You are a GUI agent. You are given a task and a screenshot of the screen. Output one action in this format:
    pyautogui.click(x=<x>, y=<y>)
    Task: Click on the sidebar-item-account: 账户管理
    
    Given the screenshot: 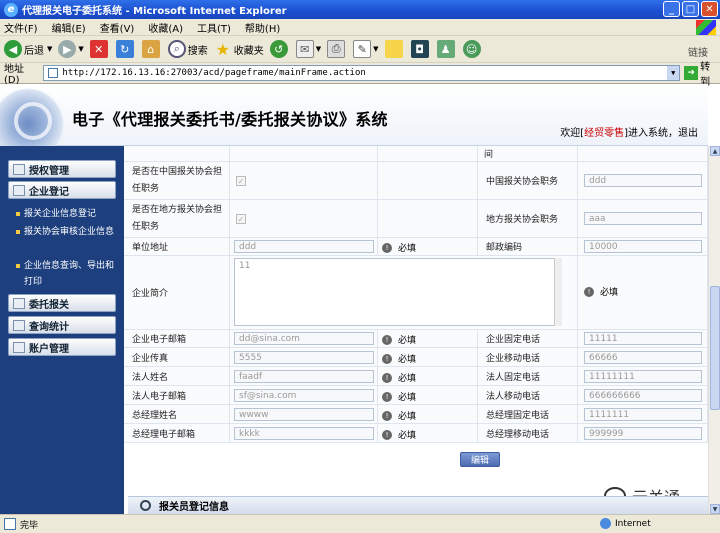 What is the action you would take?
    pyautogui.click(x=62, y=347)
    